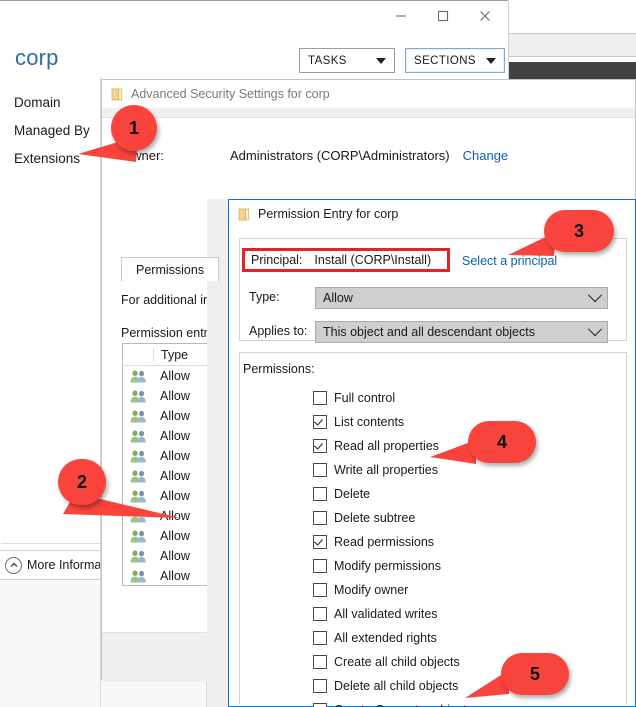  Describe the element at coordinates (338, 298) in the screenshot. I see `type-dropdown-value: Allow` at that location.